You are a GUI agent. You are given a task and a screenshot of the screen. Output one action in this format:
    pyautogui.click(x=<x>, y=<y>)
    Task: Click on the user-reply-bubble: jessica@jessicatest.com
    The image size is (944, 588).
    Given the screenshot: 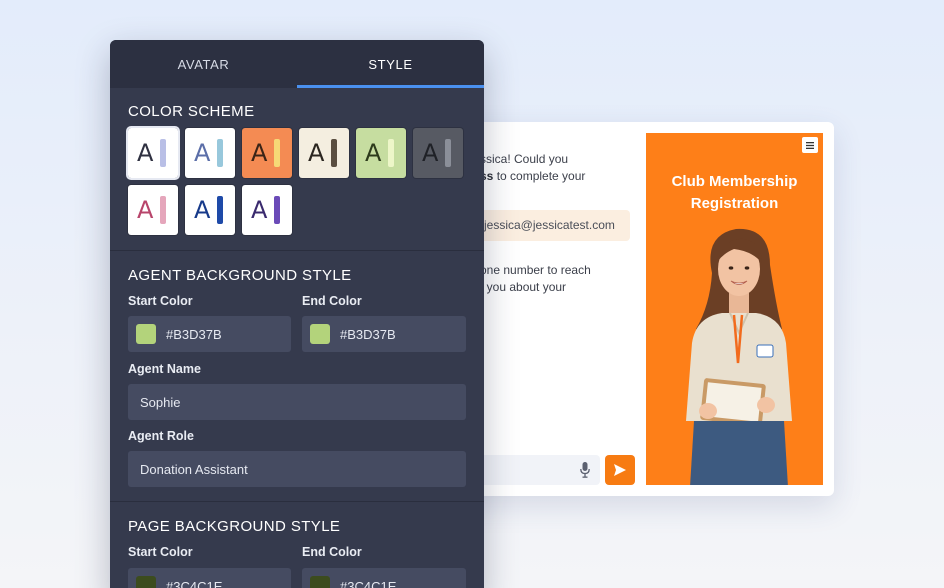 What is the action you would take?
    pyautogui.click(x=547, y=225)
    